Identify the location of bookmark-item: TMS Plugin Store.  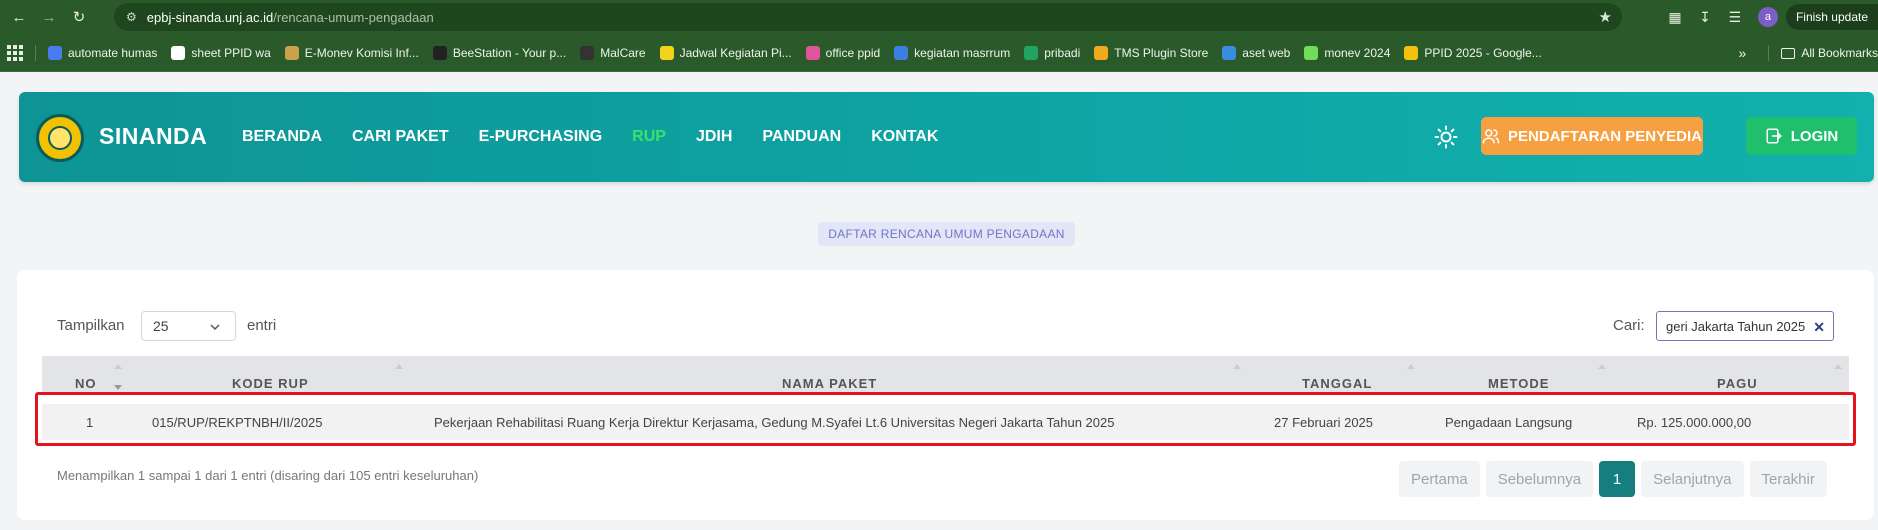
(1151, 52).